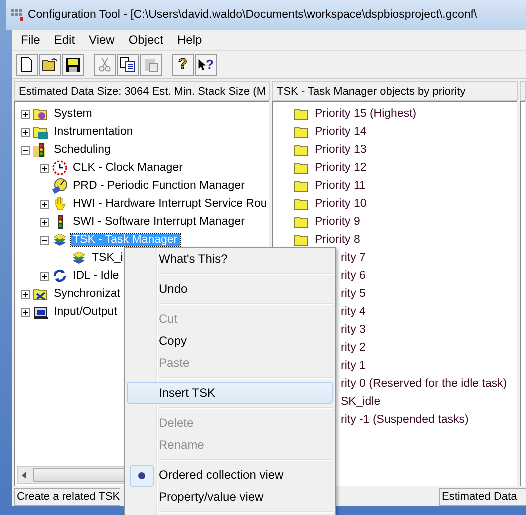 This screenshot has height=515, width=526. I want to click on menu-item: Edit, so click(64, 40).